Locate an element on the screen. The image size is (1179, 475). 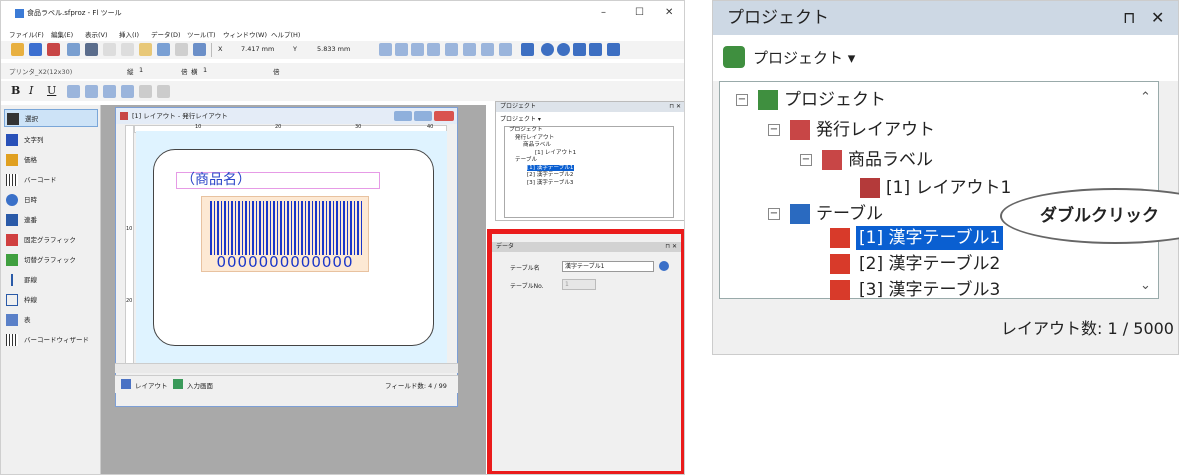
tool-switch-graphic: 切替グラフィック is located at coordinates (51, 260).